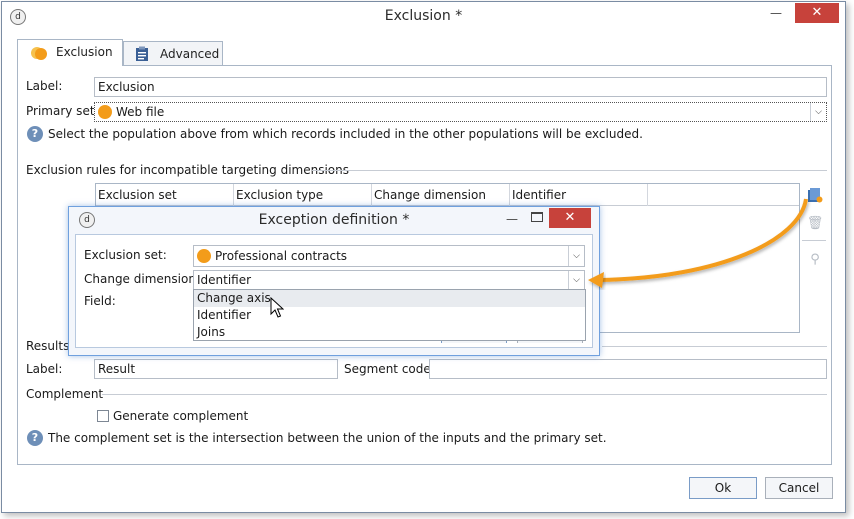 The height and width of the screenshot is (519, 854). Describe the element at coordinates (62, 111) in the screenshot. I see `primary-set-caption: Primary set:` at that location.